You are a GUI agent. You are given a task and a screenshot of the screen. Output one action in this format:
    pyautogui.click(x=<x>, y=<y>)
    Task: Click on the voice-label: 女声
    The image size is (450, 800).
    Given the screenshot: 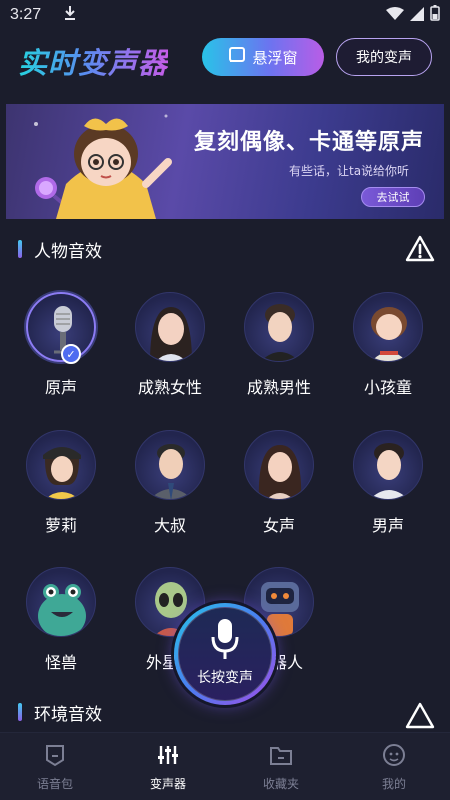 What is the action you would take?
    pyautogui.click(x=278, y=525)
    